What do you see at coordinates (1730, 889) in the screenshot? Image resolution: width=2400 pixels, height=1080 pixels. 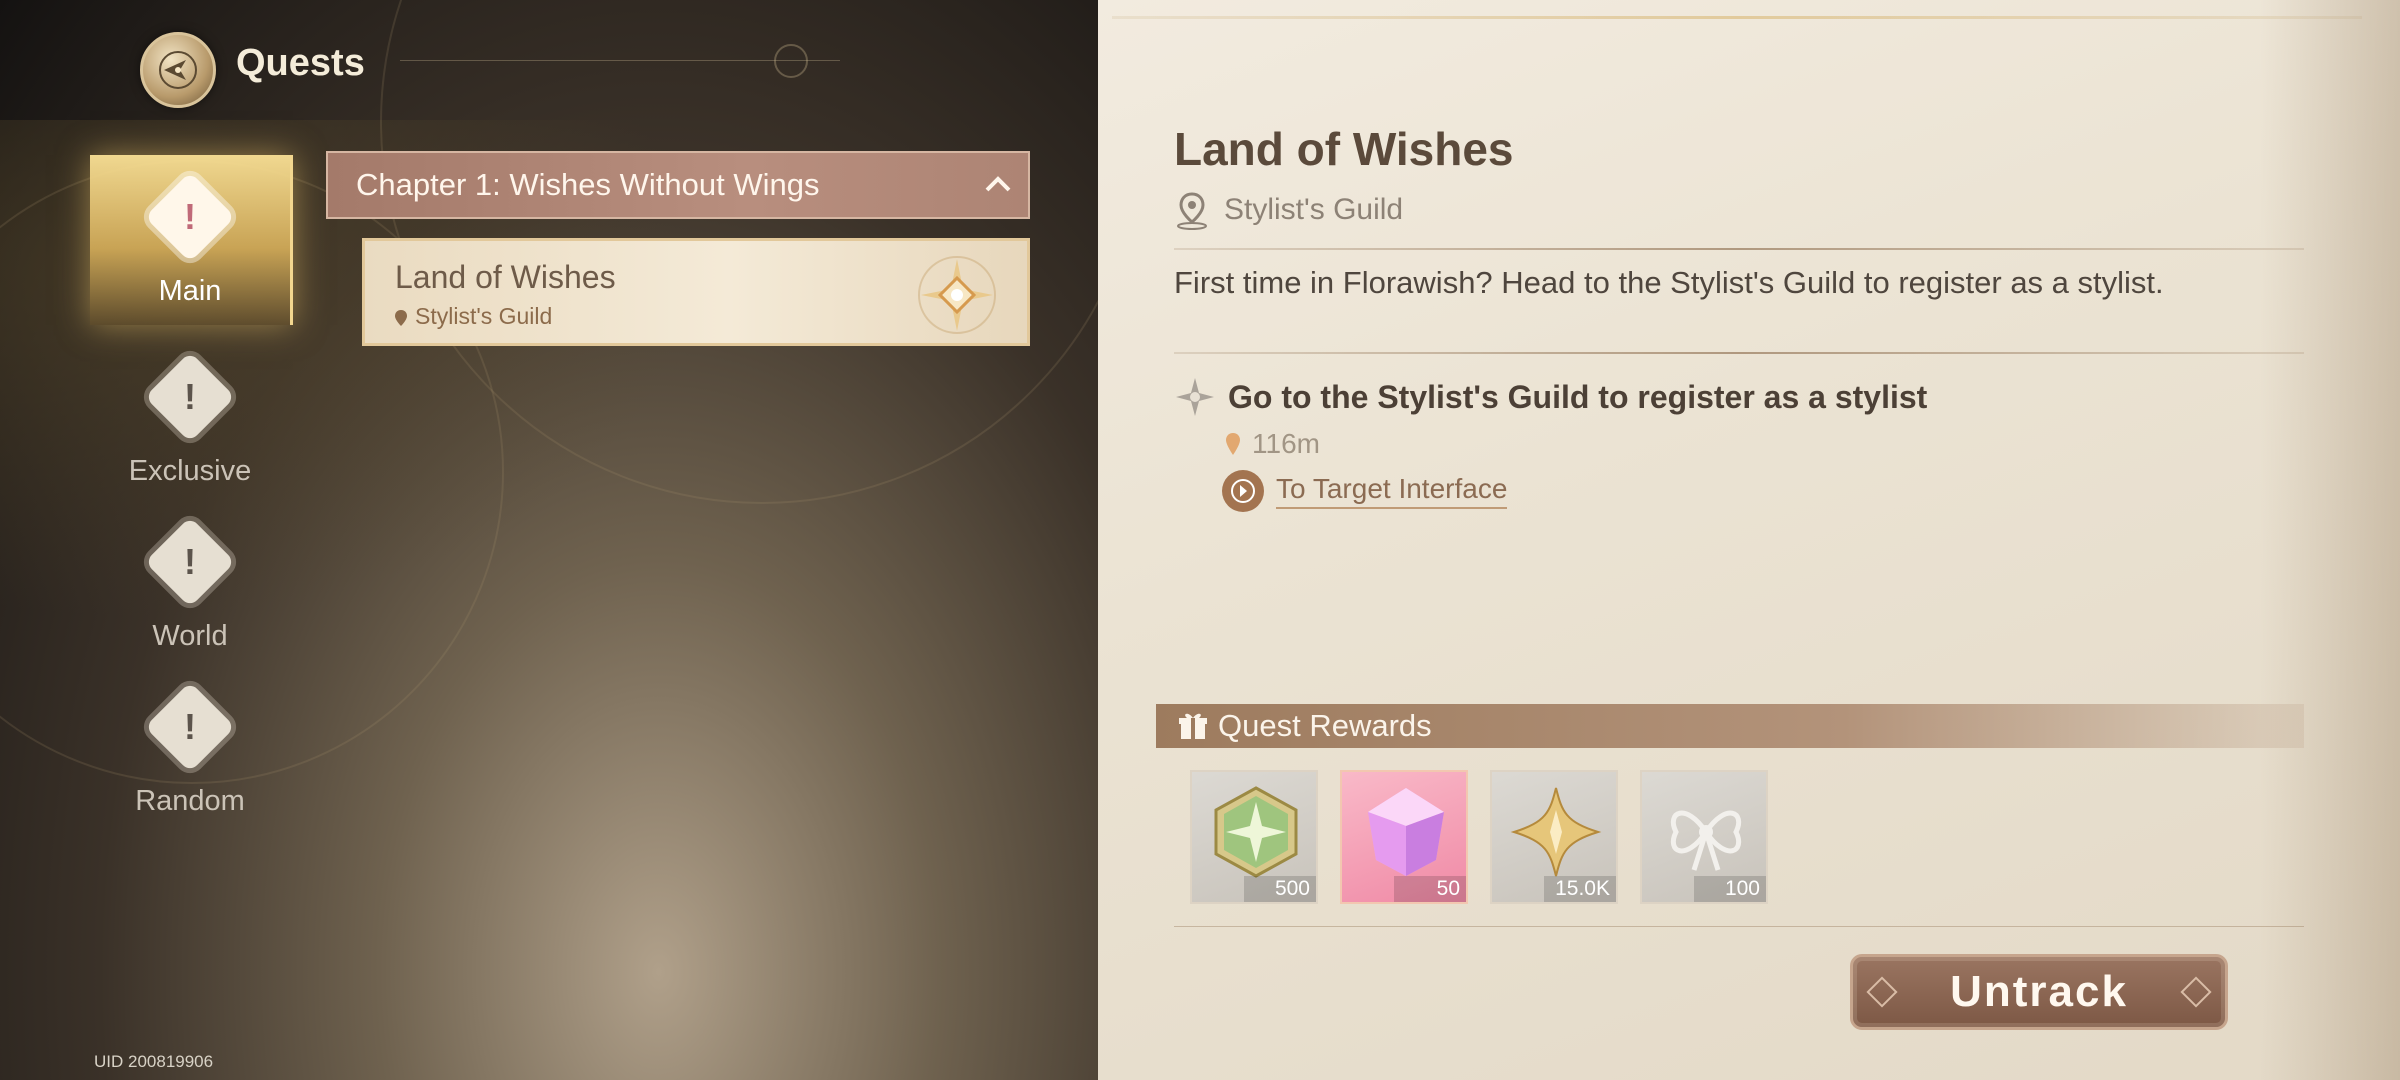 I see `reward-count: 100` at bounding box center [1730, 889].